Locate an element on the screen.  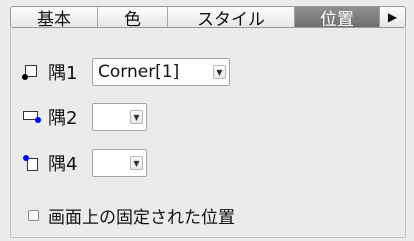
corner-bottom-right-icon is located at coordinates (31, 117).